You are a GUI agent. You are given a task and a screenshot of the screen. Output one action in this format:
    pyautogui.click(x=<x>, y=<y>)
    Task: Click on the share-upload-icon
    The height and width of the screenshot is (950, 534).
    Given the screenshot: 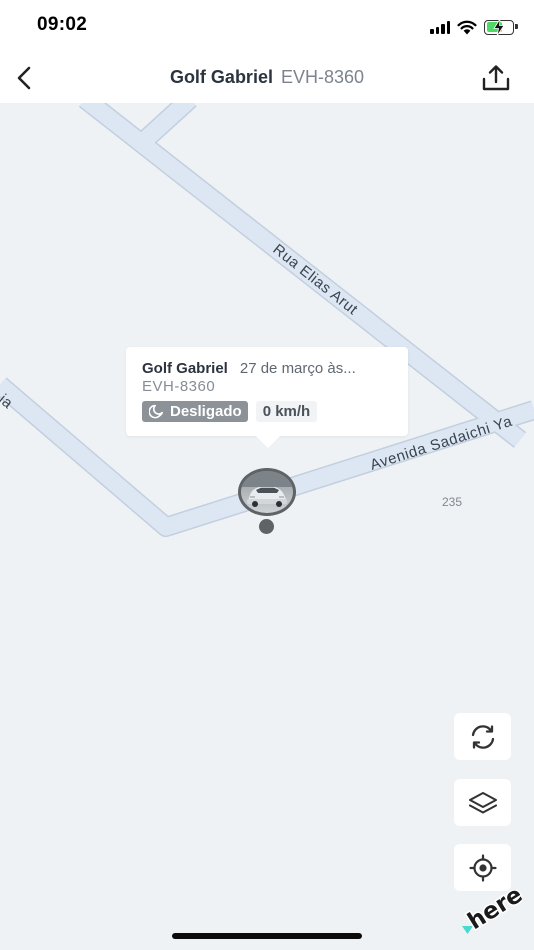 What is the action you would take?
    pyautogui.click(x=496, y=78)
    